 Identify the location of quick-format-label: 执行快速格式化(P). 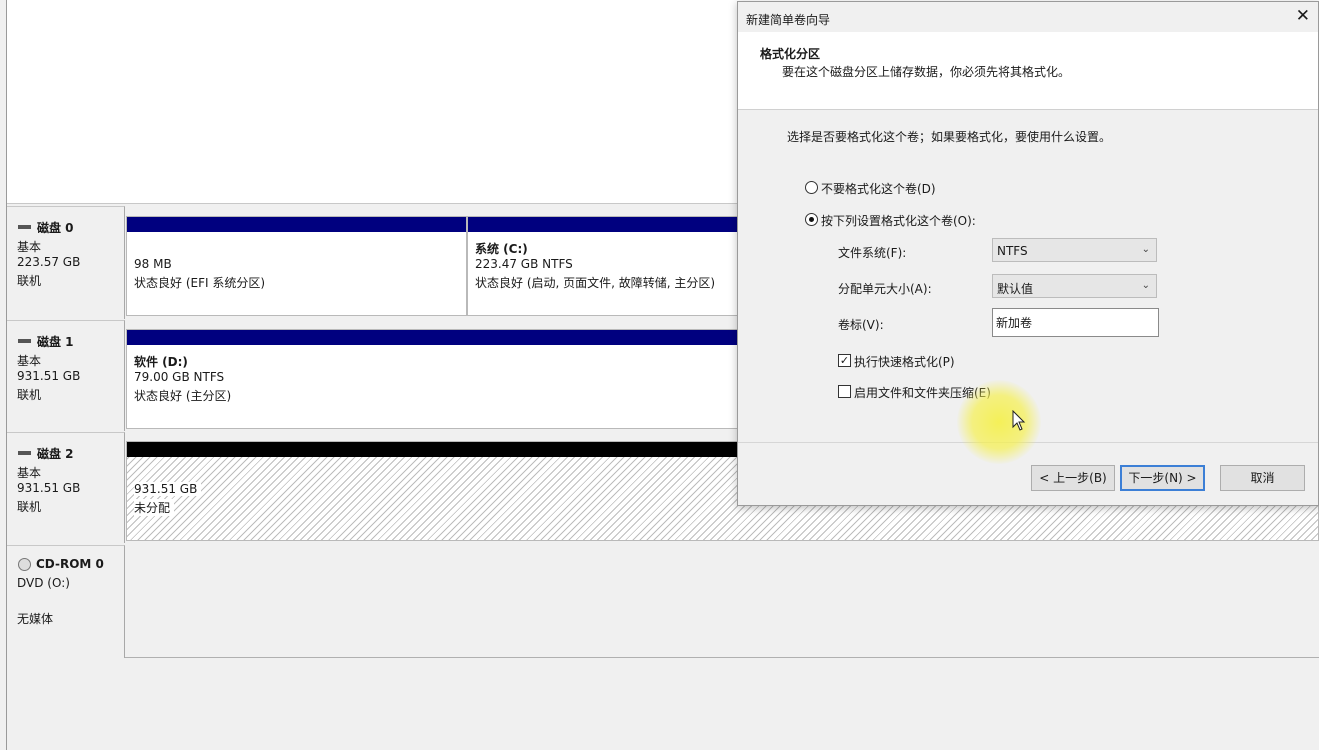
(904, 361).